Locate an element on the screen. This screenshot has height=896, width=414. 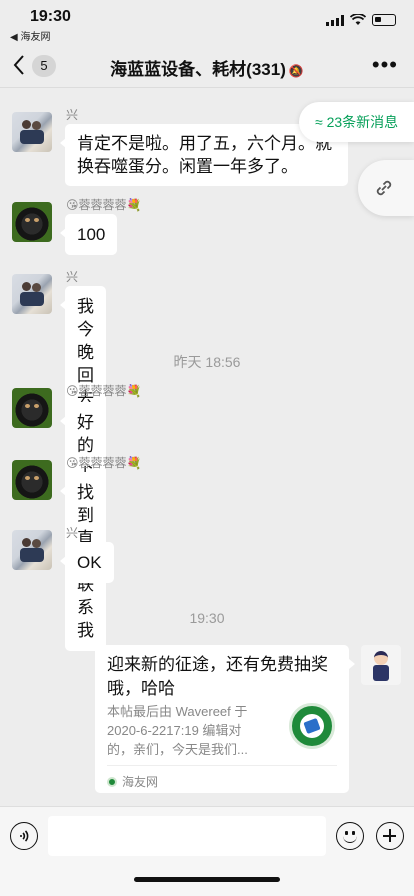
card-source: 海友网 is located at coordinates (132, 781).